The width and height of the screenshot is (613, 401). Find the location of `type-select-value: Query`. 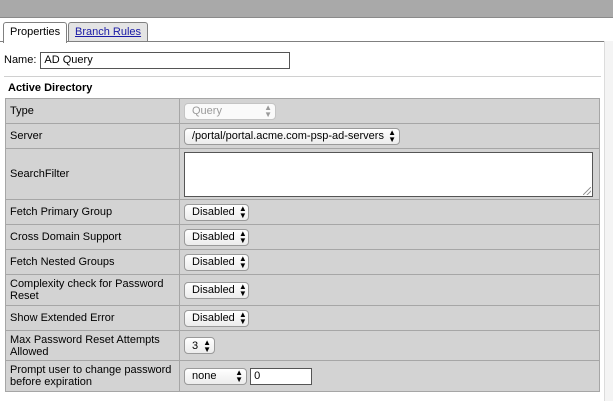

type-select-value: Query is located at coordinates (207, 111).